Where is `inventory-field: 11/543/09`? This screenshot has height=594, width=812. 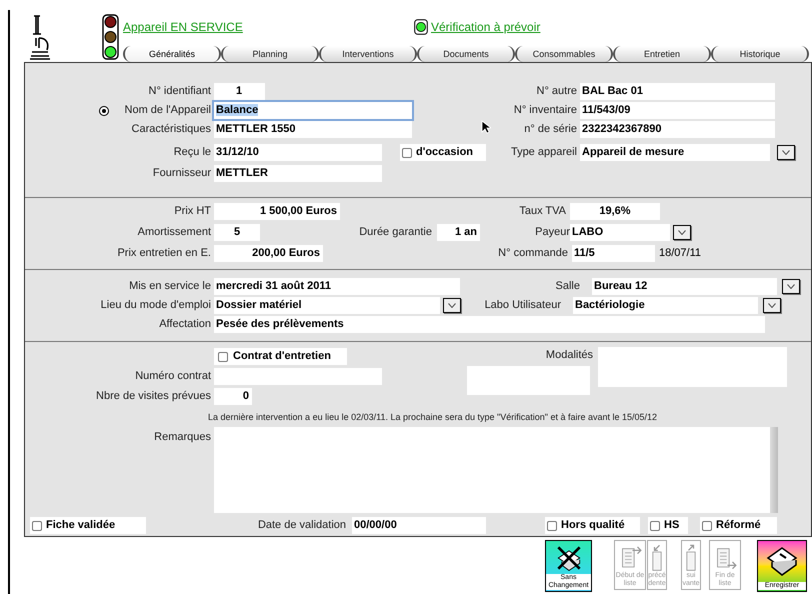 inventory-field: 11/543/09 is located at coordinates (677, 110).